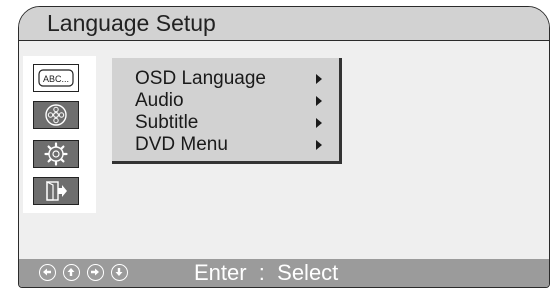 Image resolution: width=560 pixels, height=291 pixels. I want to click on exit-icon, so click(56, 191).